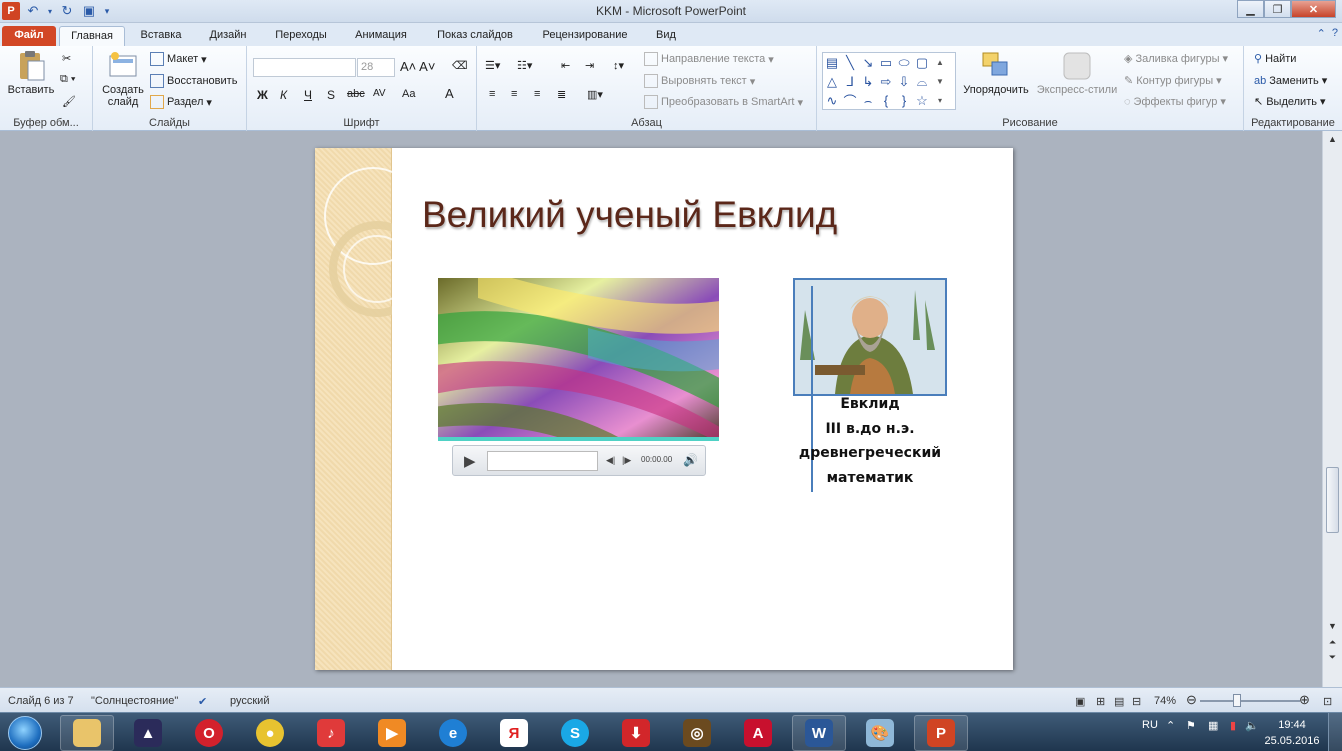 The image size is (1342, 751). Describe the element at coordinates (460, 65) in the screenshot. I see `clear-format-icon: ⌫` at that location.